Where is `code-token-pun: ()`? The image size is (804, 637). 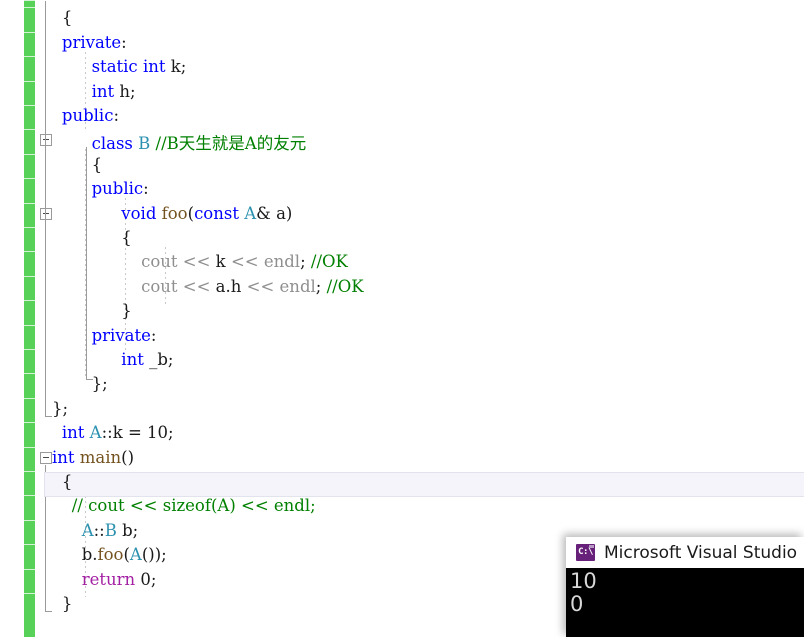 code-token-pun: () is located at coordinates (128, 457).